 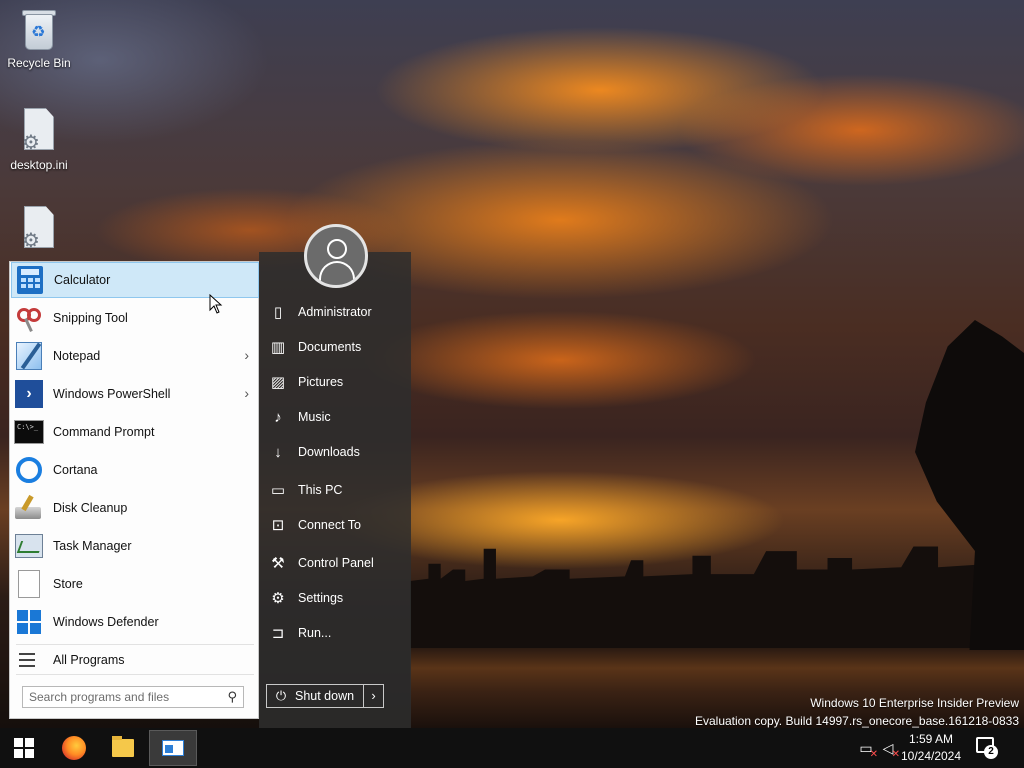 I want to click on desktop-icon-label: desktop.ini, so click(x=39, y=165).